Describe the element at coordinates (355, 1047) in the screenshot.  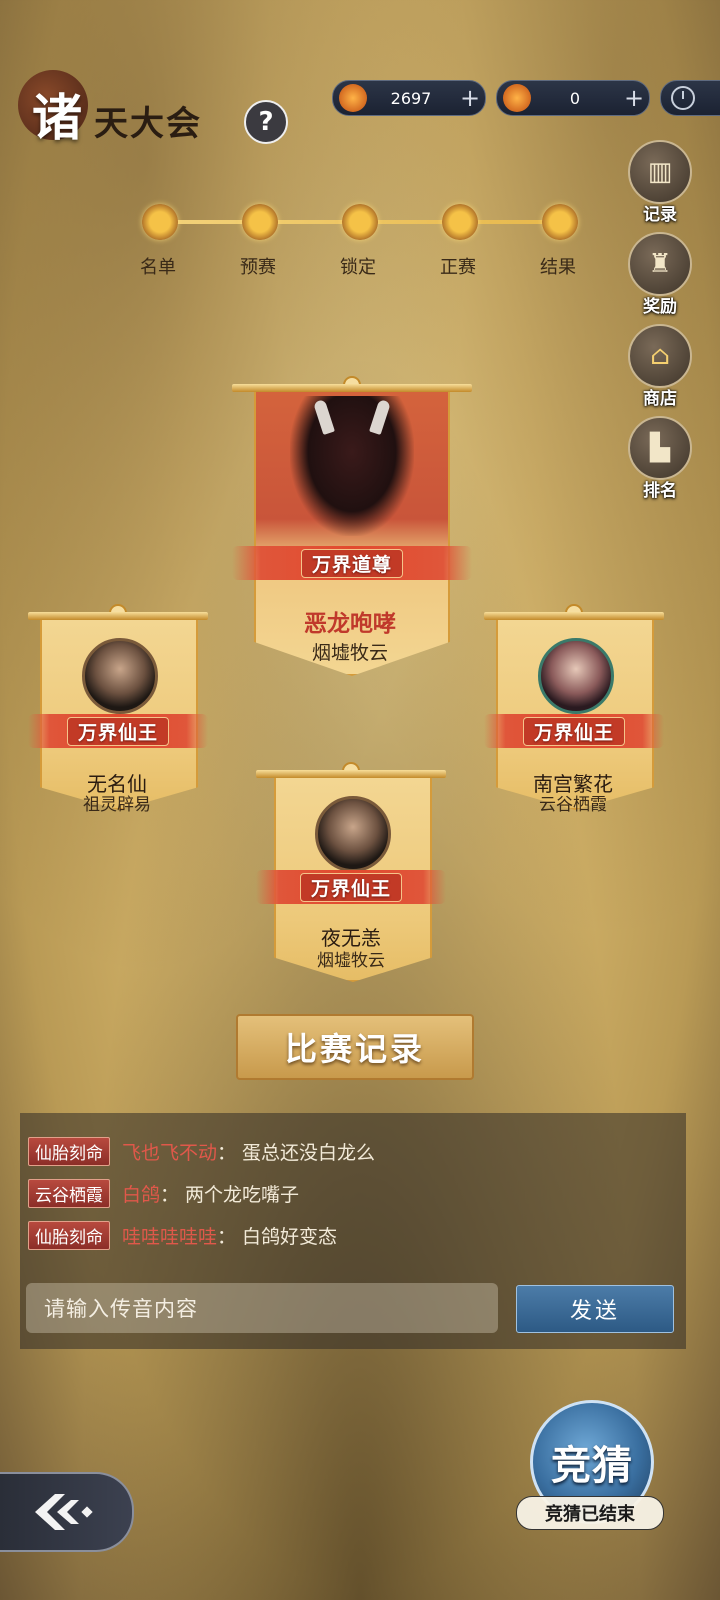
I see `match-record-button: 比赛记录` at that location.